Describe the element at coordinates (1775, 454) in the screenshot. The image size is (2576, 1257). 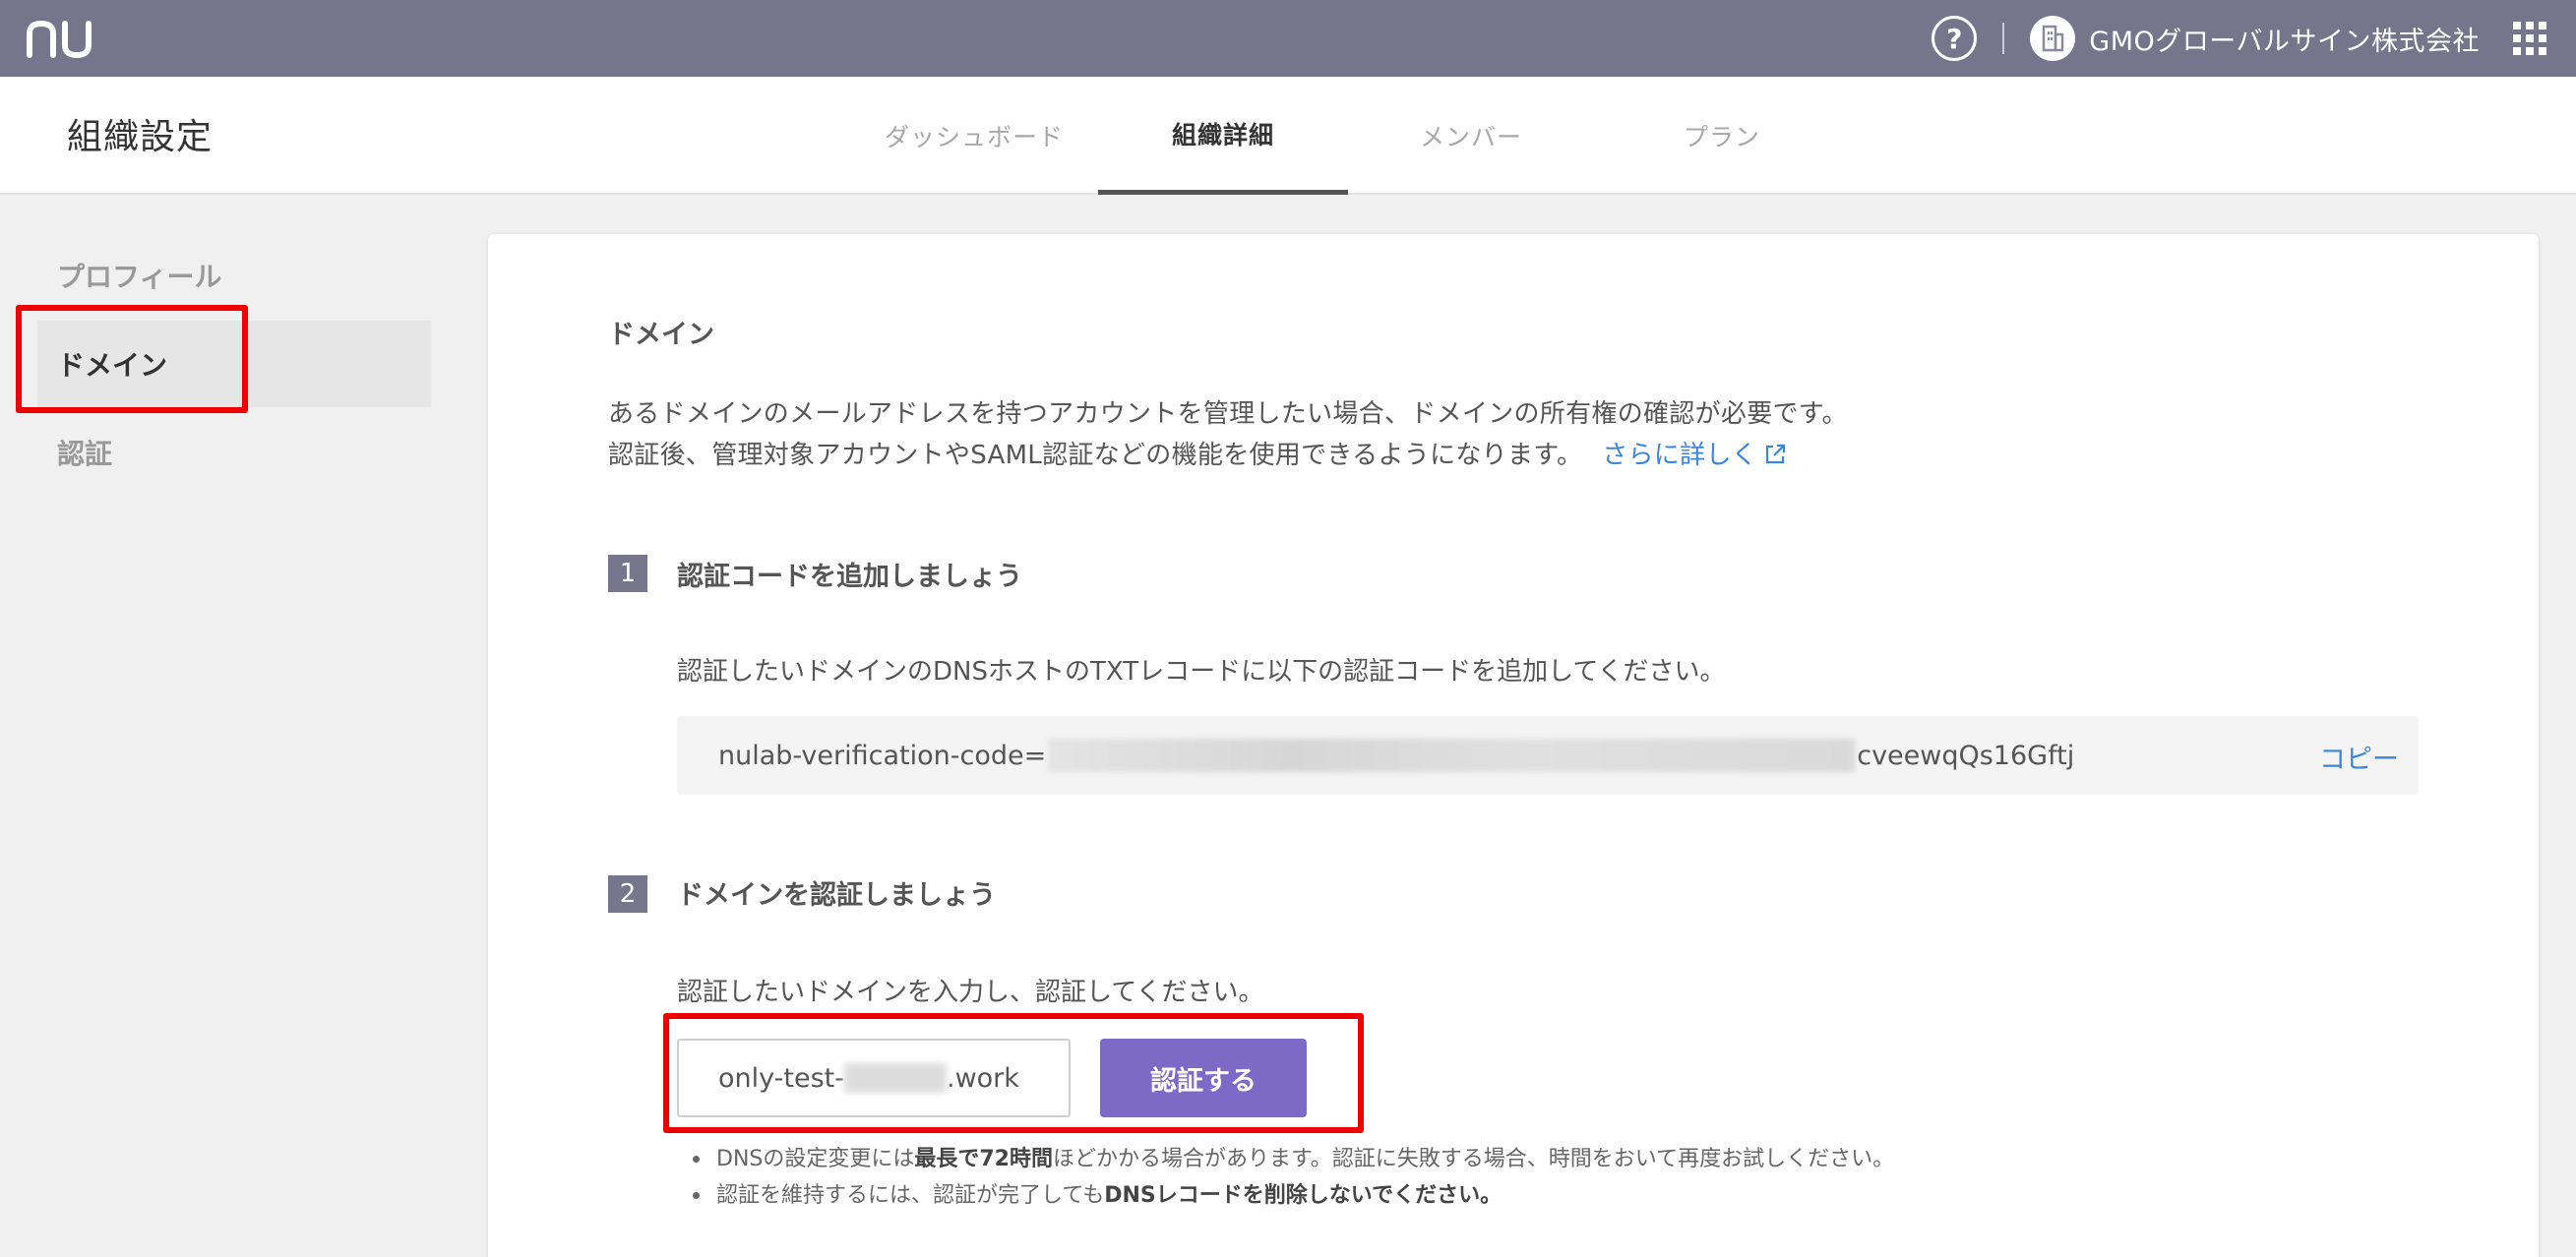
I see `external-link-icon` at that location.